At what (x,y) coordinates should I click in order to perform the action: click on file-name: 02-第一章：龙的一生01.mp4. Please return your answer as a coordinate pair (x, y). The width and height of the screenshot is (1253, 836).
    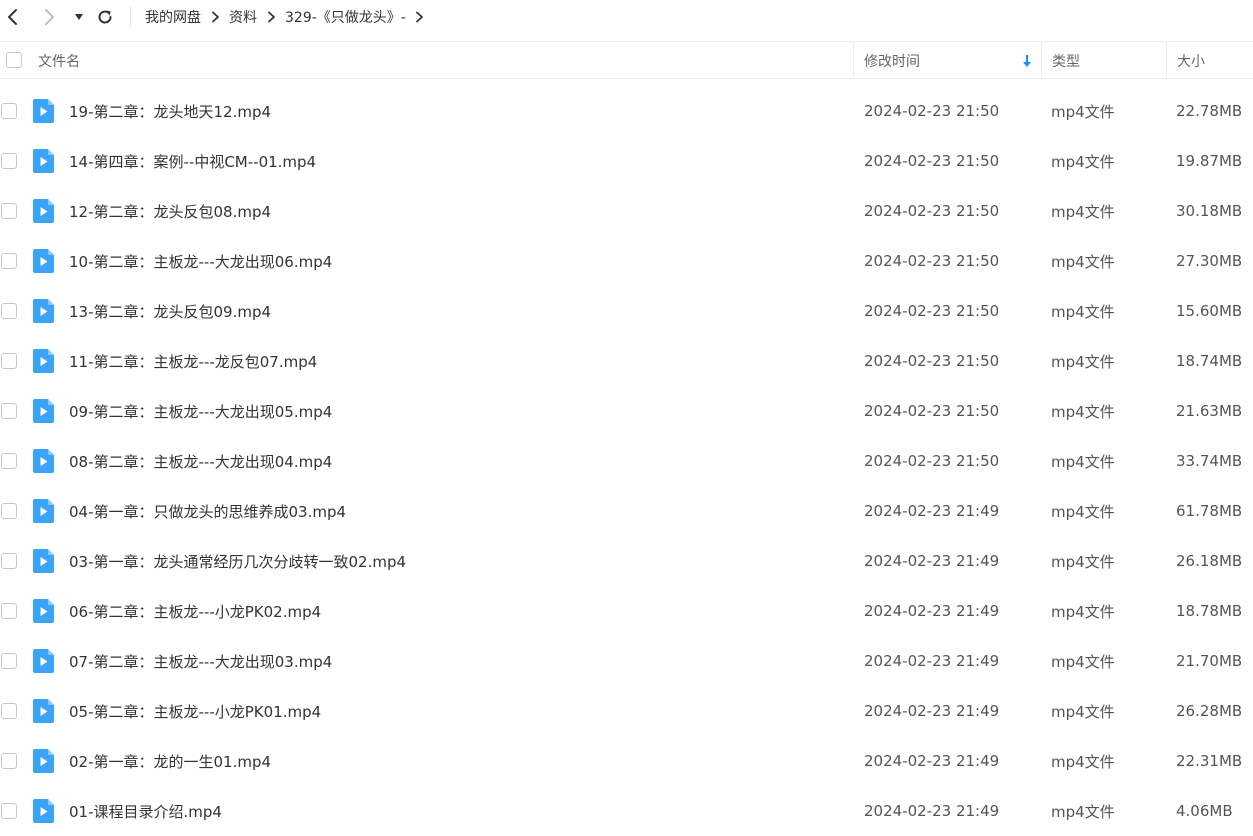
    Looking at the image, I should click on (170, 761).